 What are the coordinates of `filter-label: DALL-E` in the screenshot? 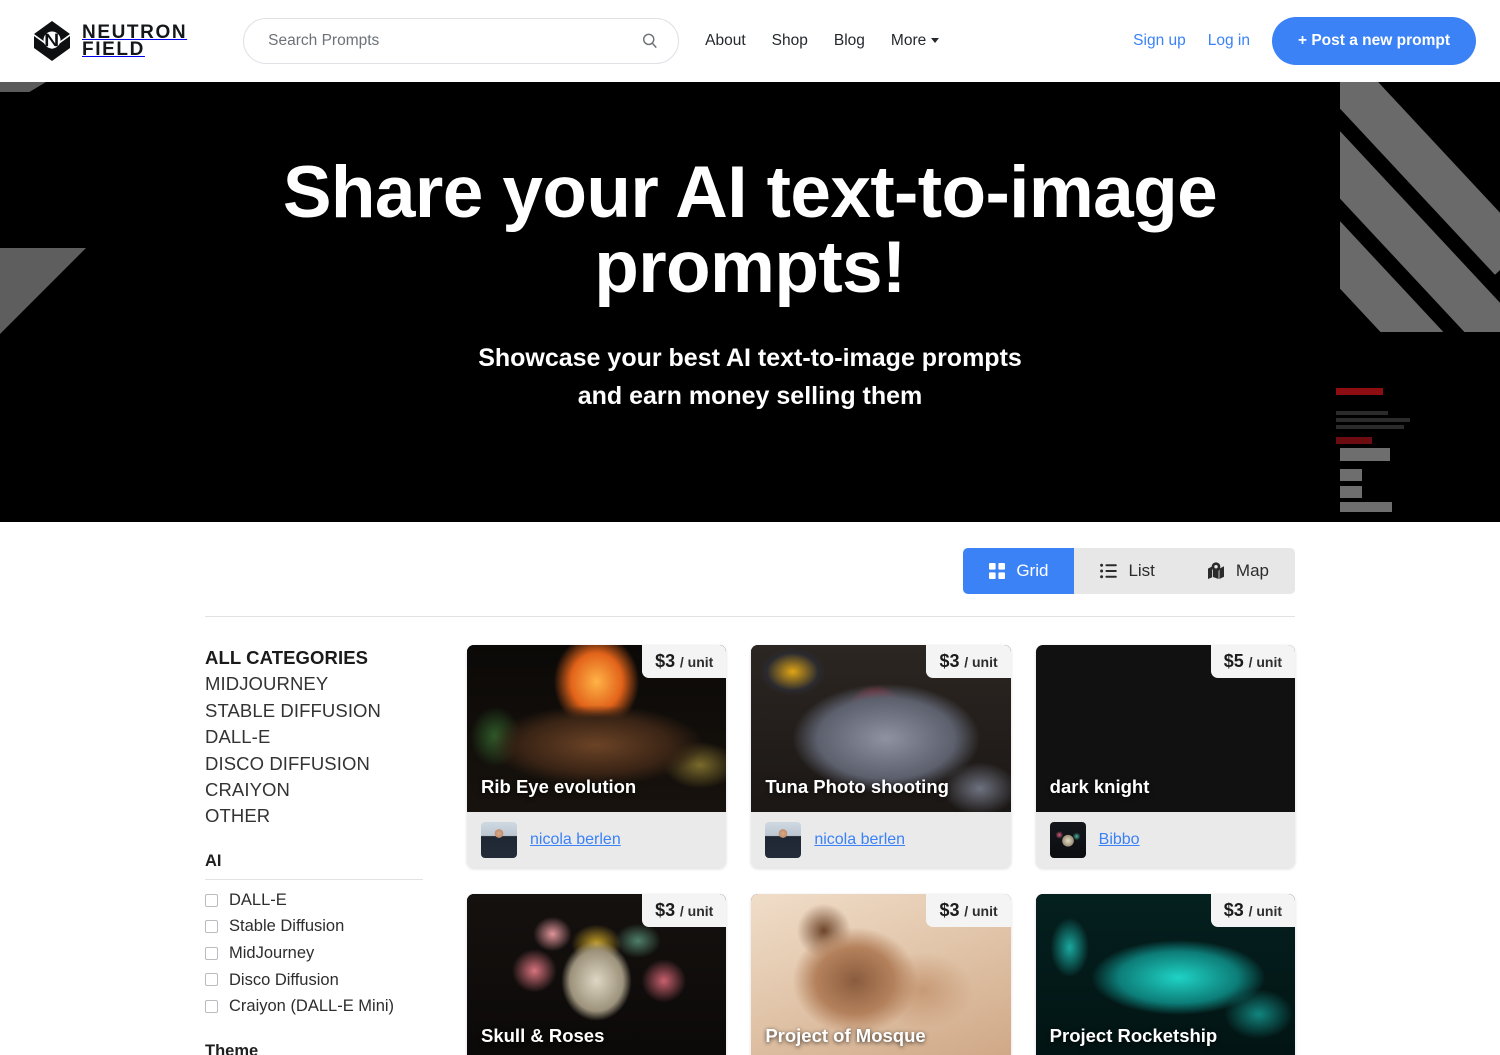 It's located at (258, 899).